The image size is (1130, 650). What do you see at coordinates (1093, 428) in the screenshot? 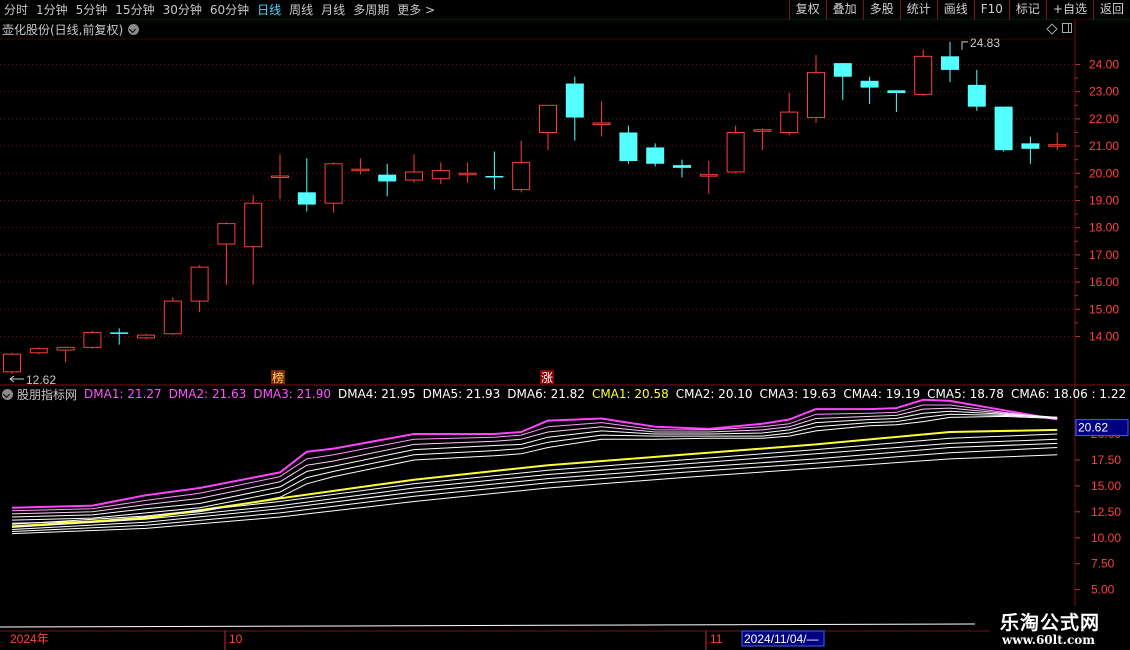
I see `current-value-label: 20.62` at bounding box center [1093, 428].